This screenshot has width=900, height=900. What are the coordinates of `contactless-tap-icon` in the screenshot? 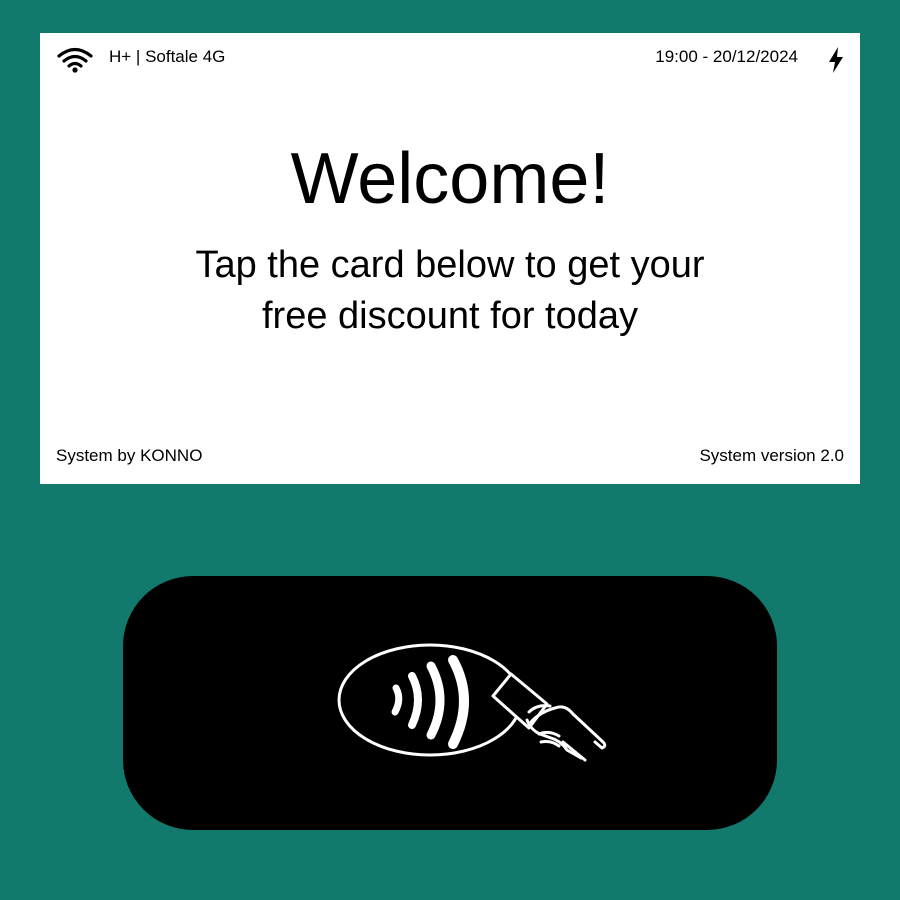 It's located at (472, 702).